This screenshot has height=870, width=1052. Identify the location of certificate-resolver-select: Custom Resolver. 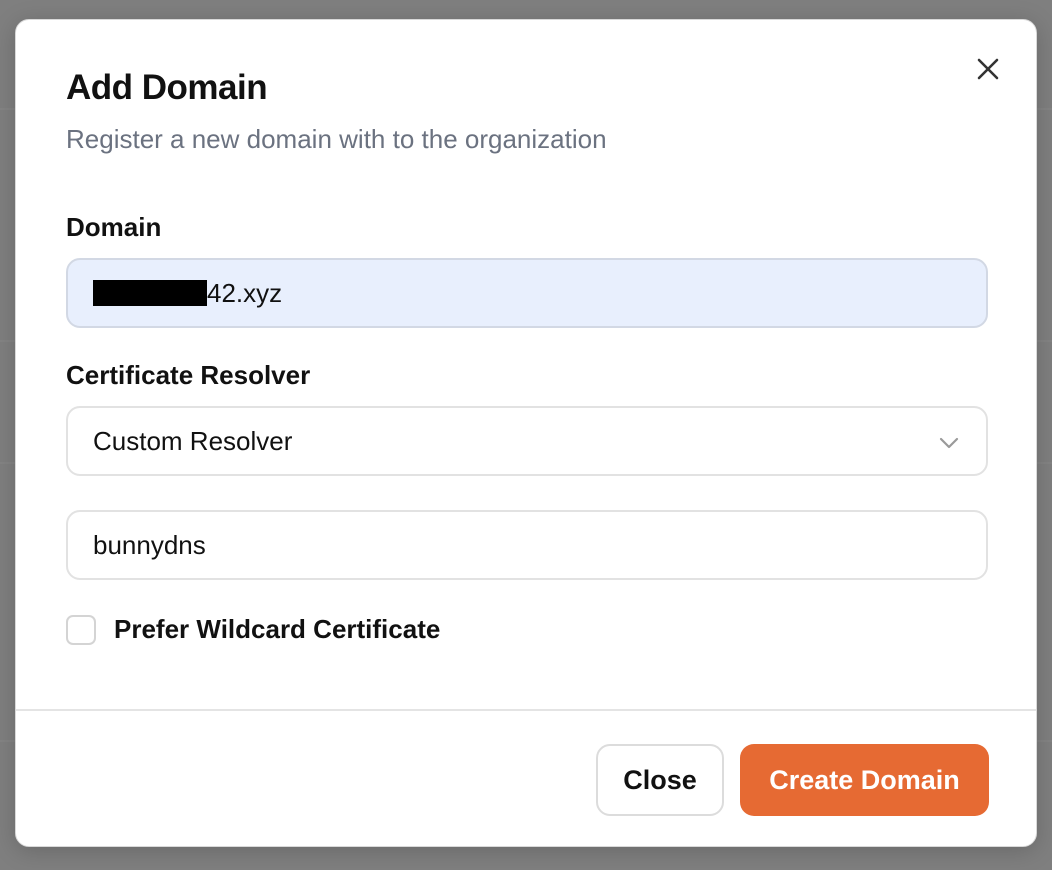
(527, 441).